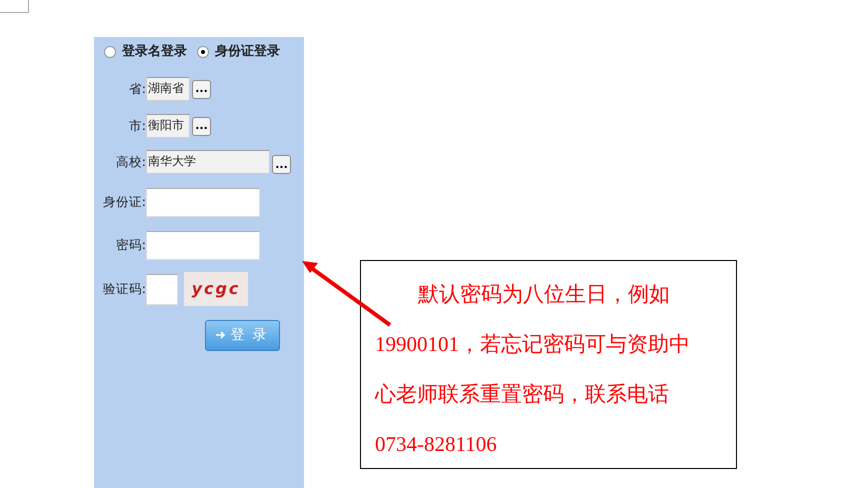 The image size is (845, 488). I want to click on field-label: 密码:, so click(130, 245).